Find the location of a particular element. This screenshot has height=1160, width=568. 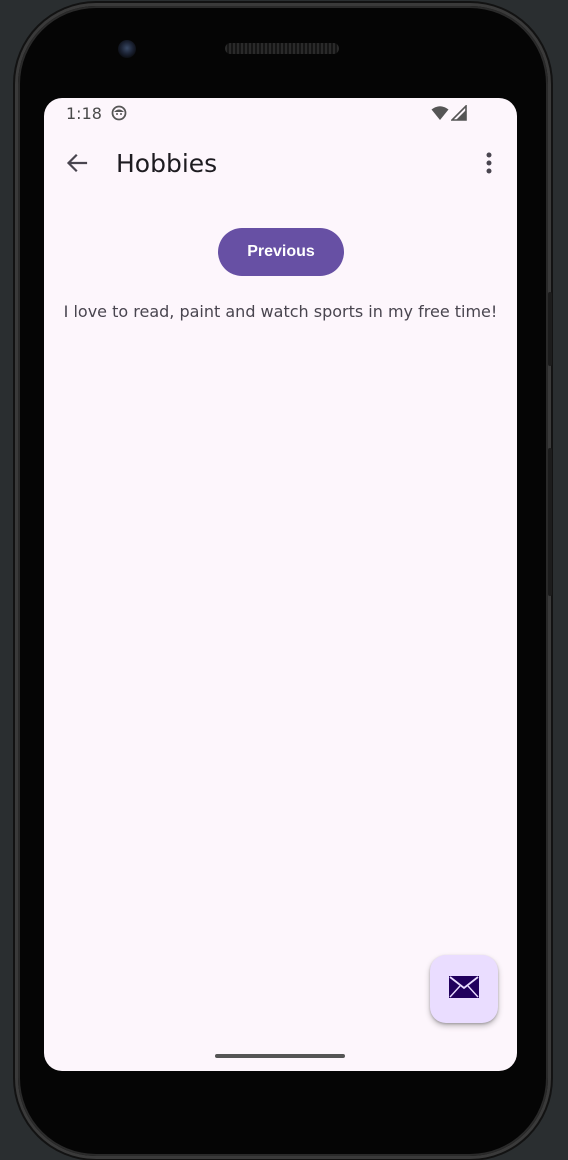

arrow-left-icon is located at coordinates (77, 165).